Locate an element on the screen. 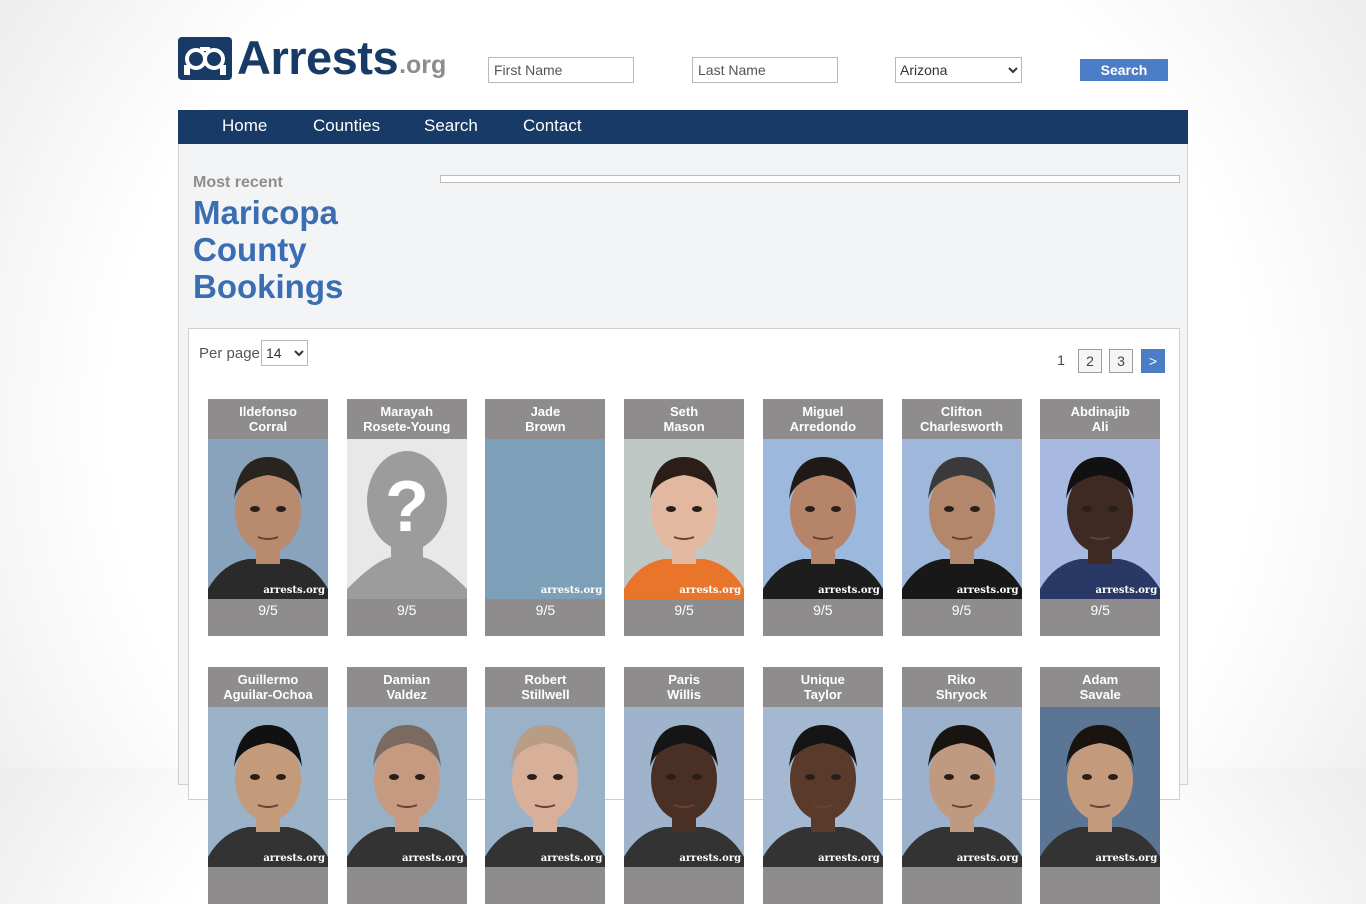  booking-first-name: Guillermo is located at coordinates (268, 679).